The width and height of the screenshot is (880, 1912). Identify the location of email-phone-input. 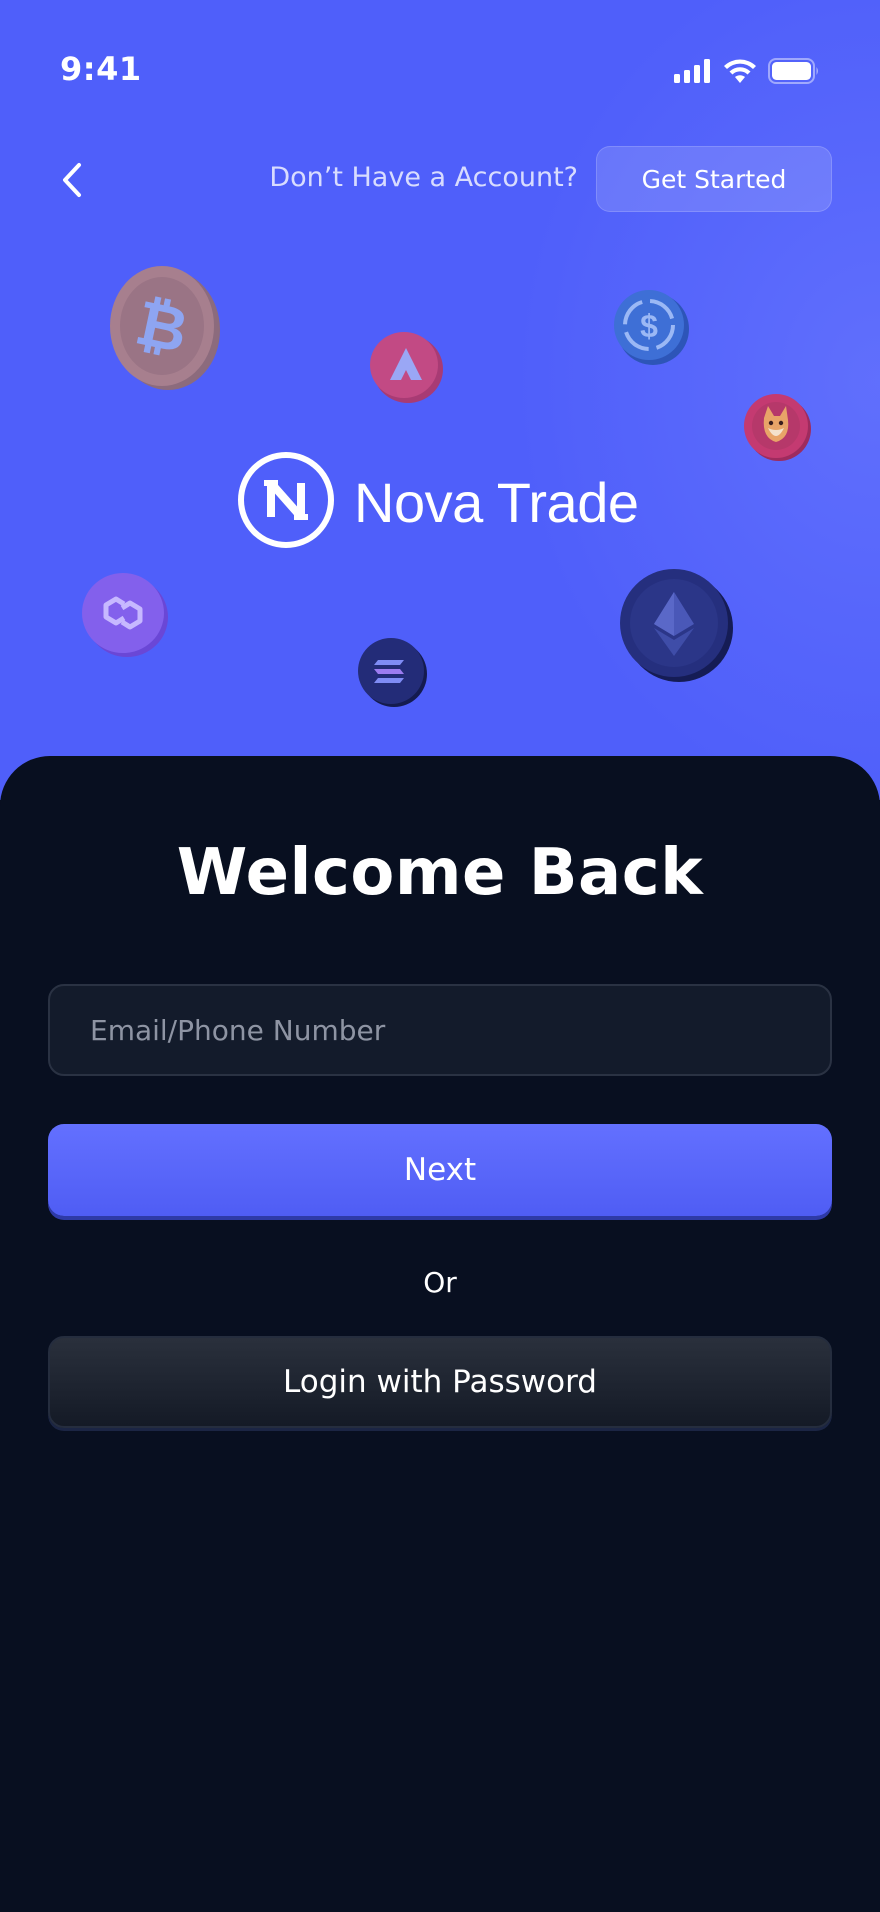
(440, 1030).